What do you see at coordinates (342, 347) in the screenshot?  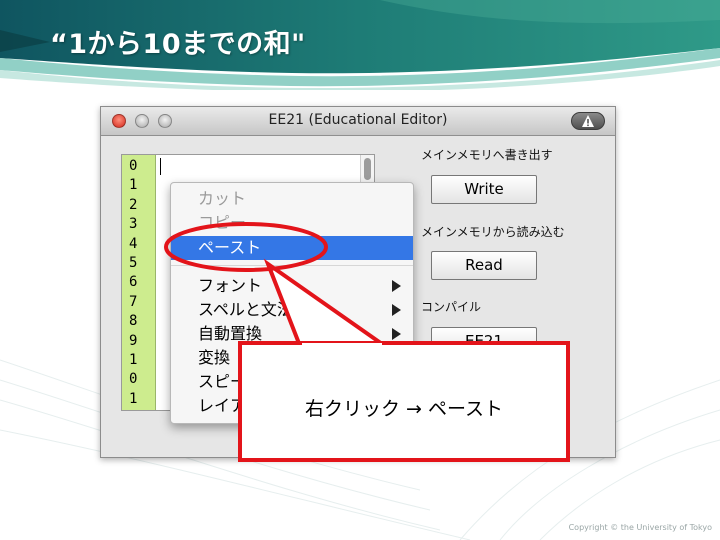 I see `callout-joint` at bounding box center [342, 347].